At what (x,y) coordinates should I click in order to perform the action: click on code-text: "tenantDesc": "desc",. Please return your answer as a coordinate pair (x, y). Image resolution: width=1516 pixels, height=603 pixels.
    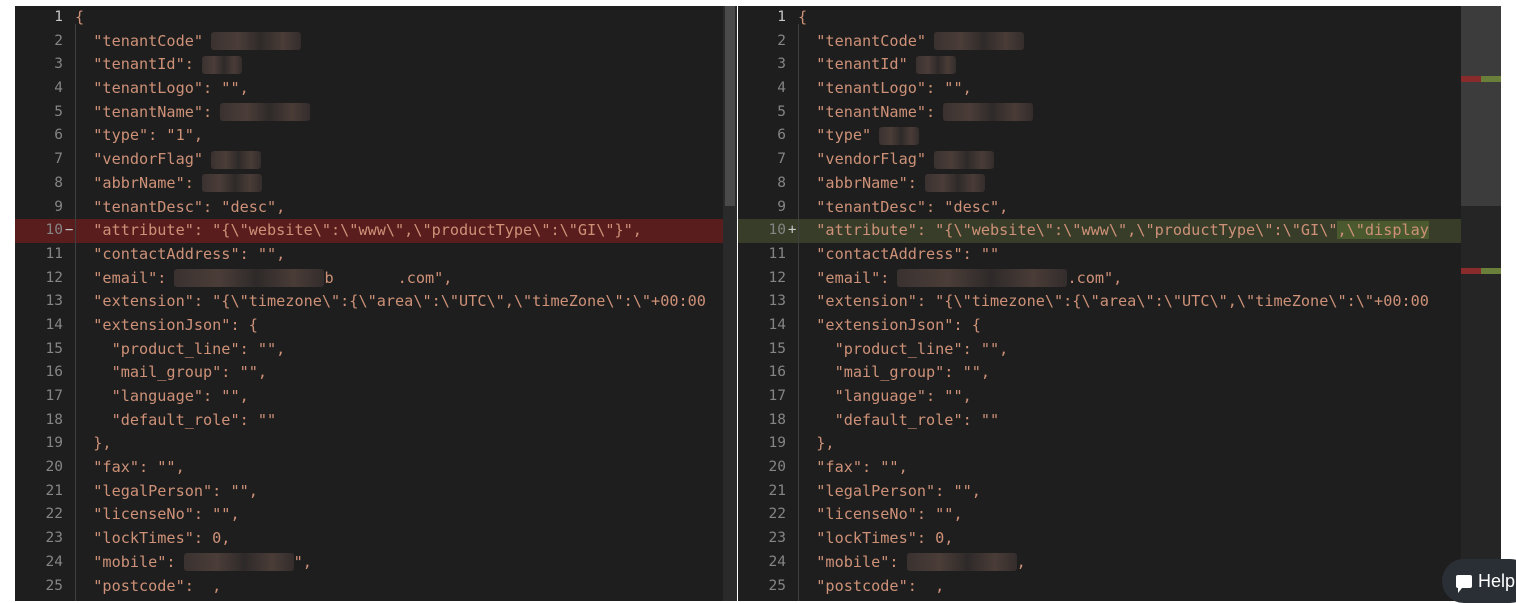
    Looking at the image, I should click on (180, 208).